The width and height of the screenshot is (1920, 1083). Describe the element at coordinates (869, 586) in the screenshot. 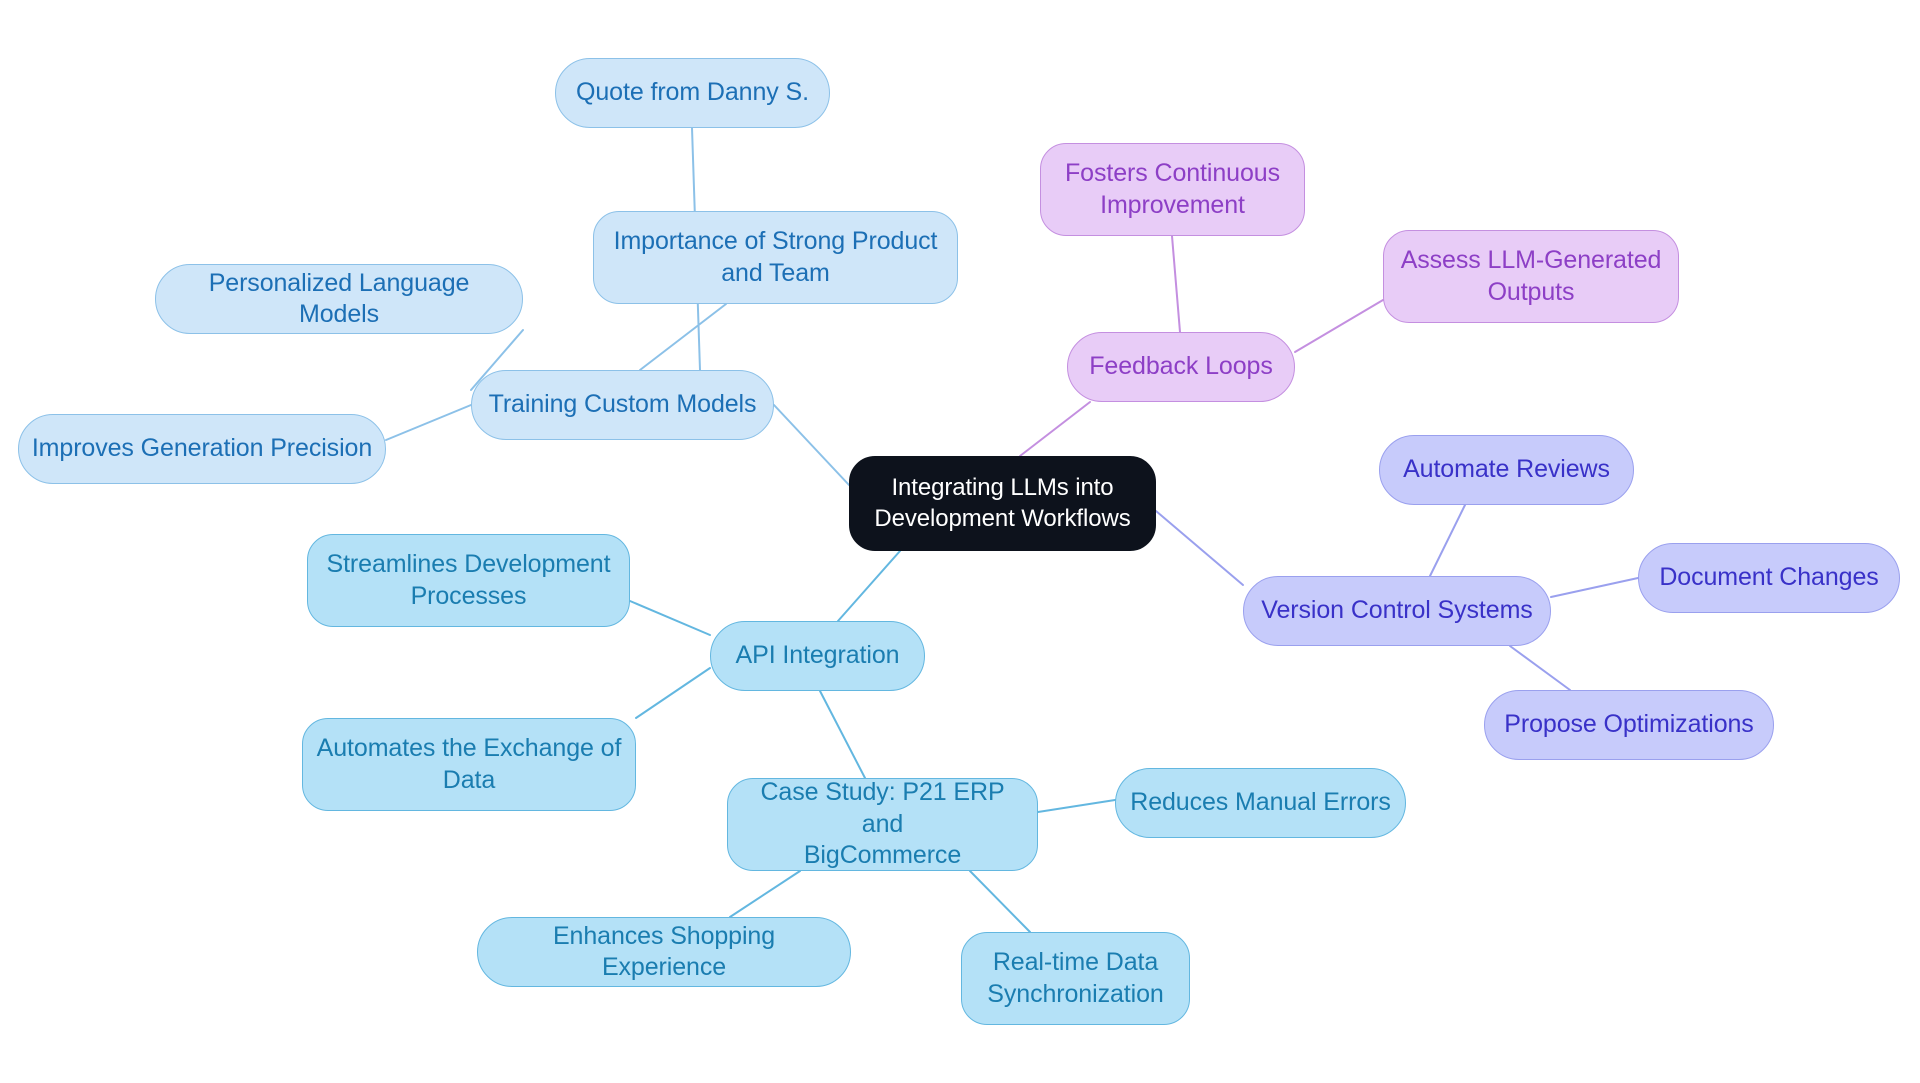

I see `mind-map-edge-root-to-api-integration` at that location.